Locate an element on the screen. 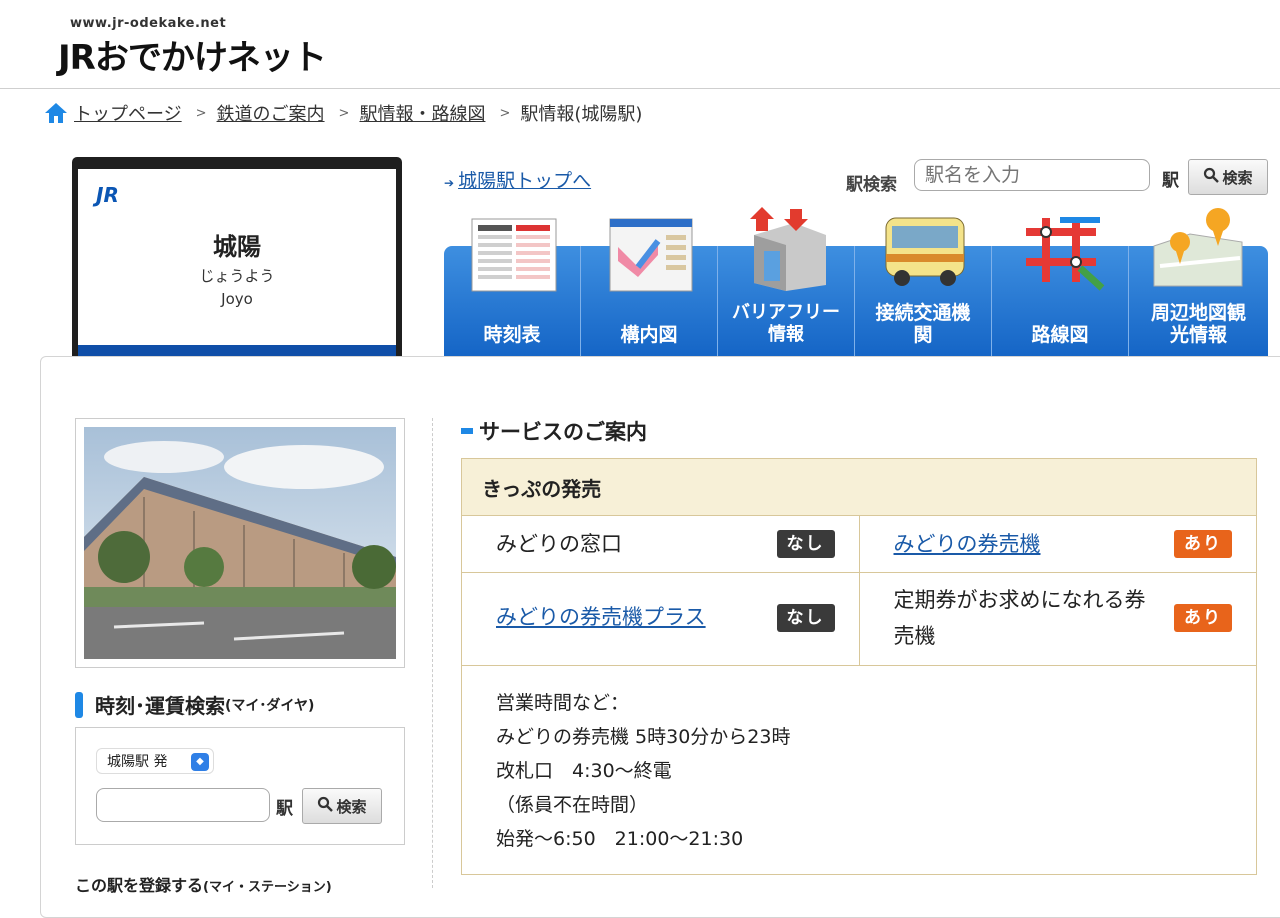 The width and height of the screenshot is (1280, 918). chevron-updown-icon: ◆ is located at coordinates (200, 762).